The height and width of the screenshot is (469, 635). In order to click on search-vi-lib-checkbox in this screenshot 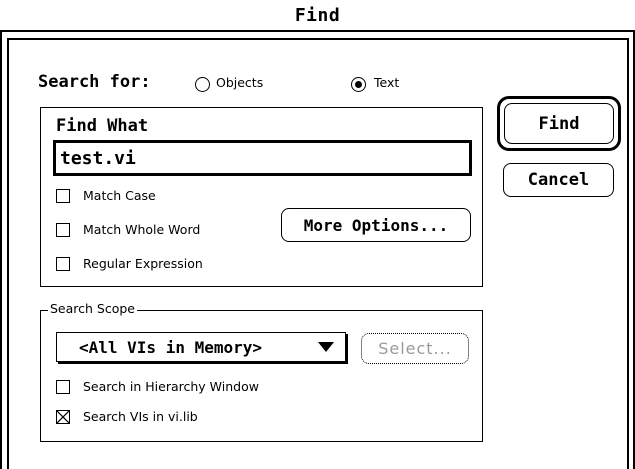, I will do `click(63, 417)`.